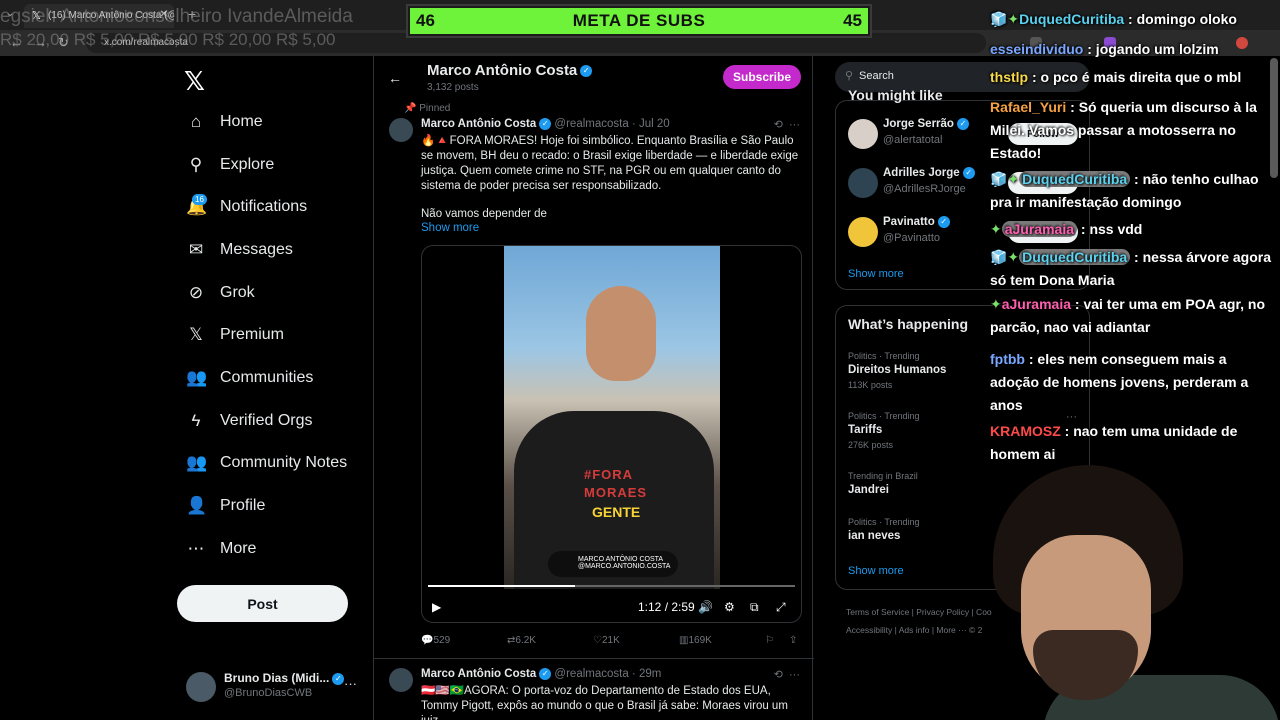  I want to click on divider, so click(594, 658).